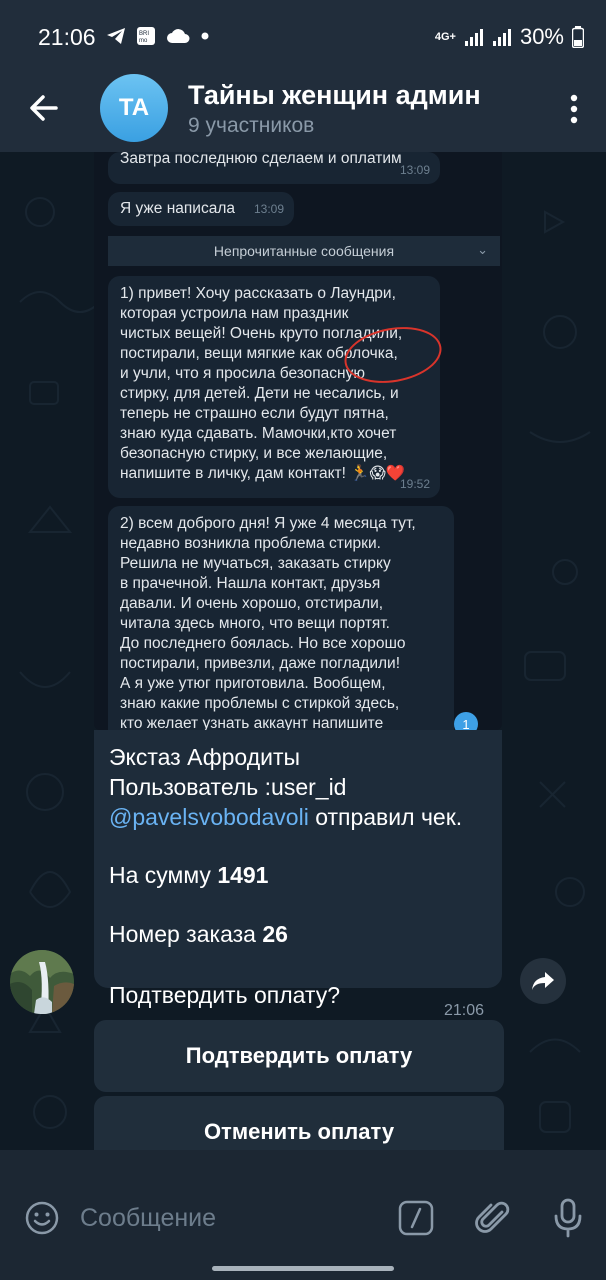 Image resolution: width=606 pixels, height=1280 pixels. What do you see at coordinates (205, 36) in the screenshot?
I see `dot-icon` at bounding box center [205, 36].